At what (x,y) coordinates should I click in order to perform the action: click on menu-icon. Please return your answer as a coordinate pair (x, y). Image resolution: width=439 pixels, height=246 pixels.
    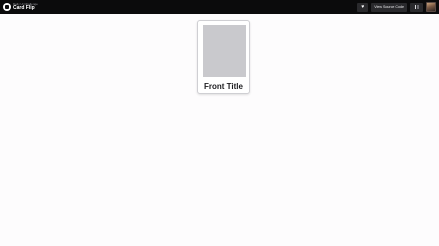
    Looking at the image, I should click on (415, 7).